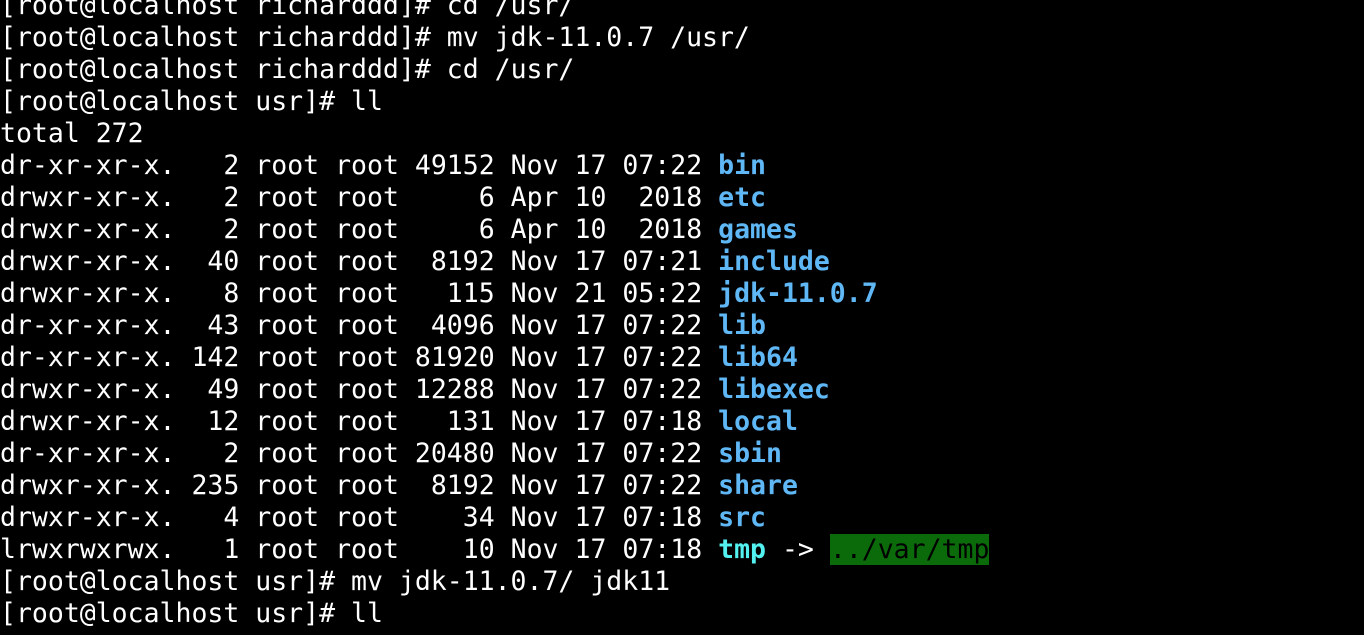  What do you see at coordinates (454, 421) in the screenshot?
I see `file-size: 131` at bounding box center [454, 421].